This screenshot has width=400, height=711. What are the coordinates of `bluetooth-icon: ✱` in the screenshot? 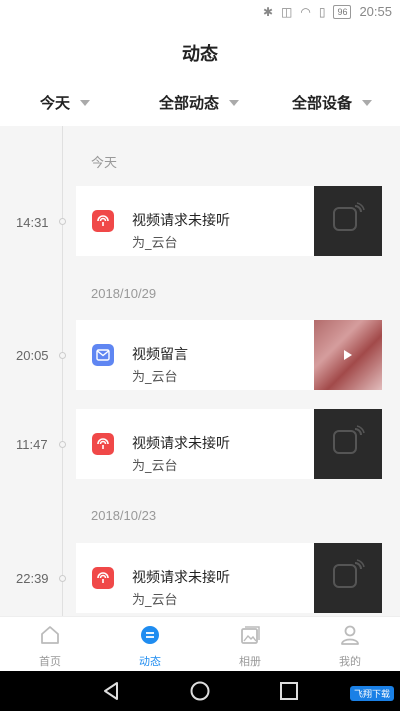 It's located at (267, 11).